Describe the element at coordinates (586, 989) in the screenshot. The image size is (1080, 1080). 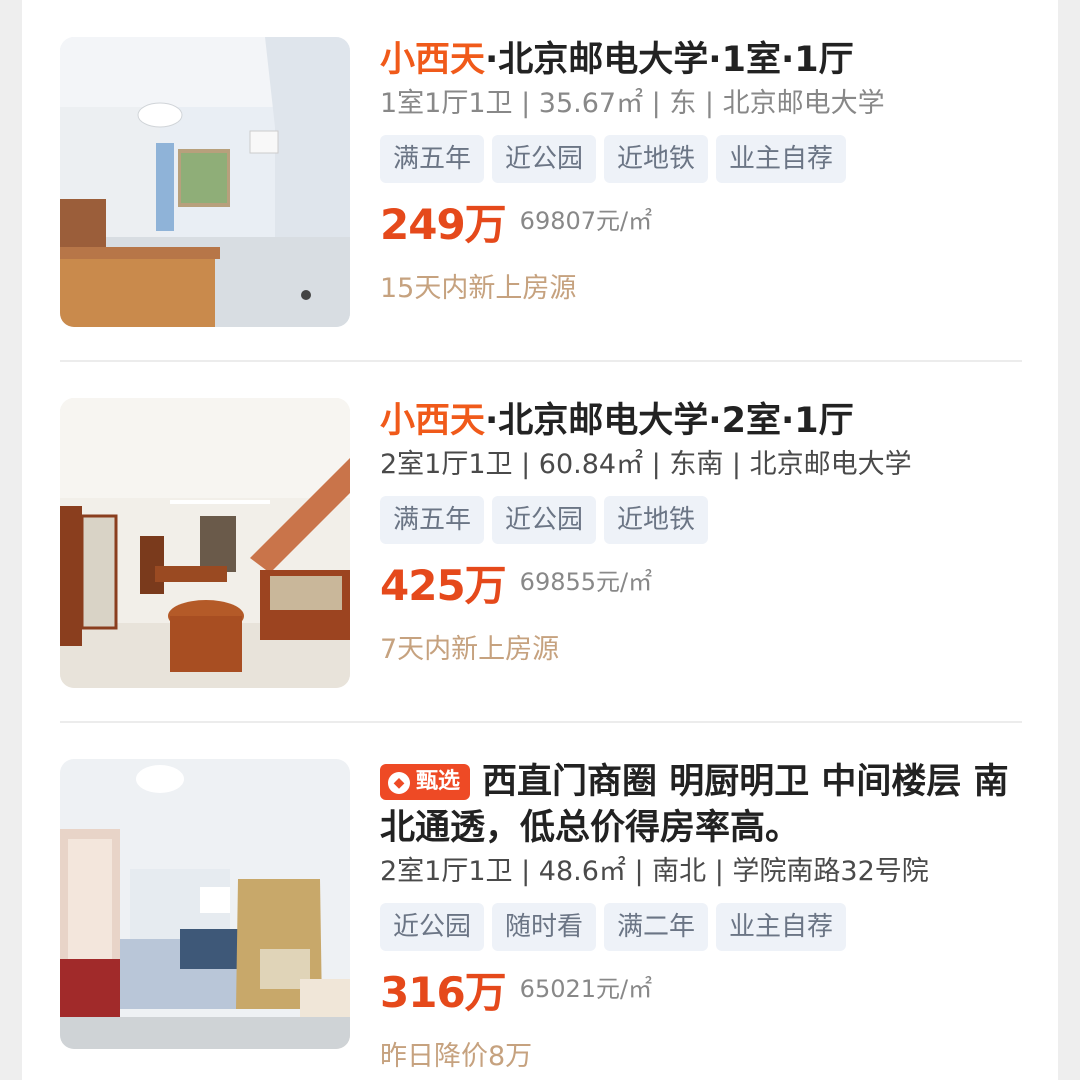
I see `unit-price: 65021元/㎡` at that location.